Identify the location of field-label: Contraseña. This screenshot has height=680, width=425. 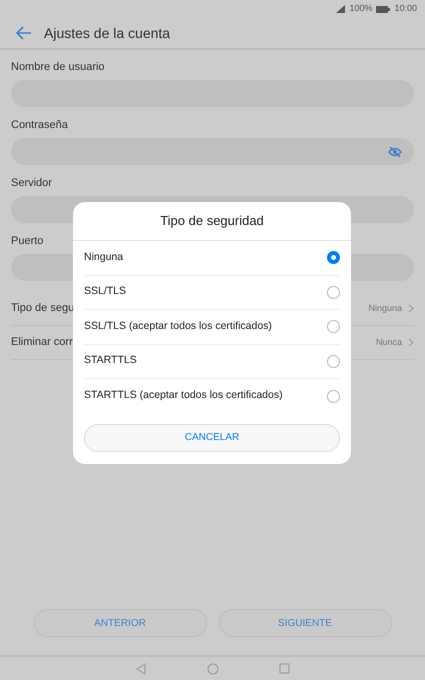
(40, 125).